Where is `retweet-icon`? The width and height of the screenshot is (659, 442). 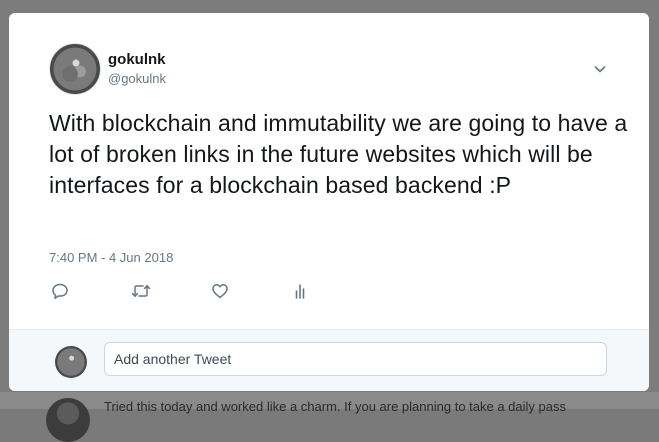 retweet-icon is located at coordinates (141, 292).